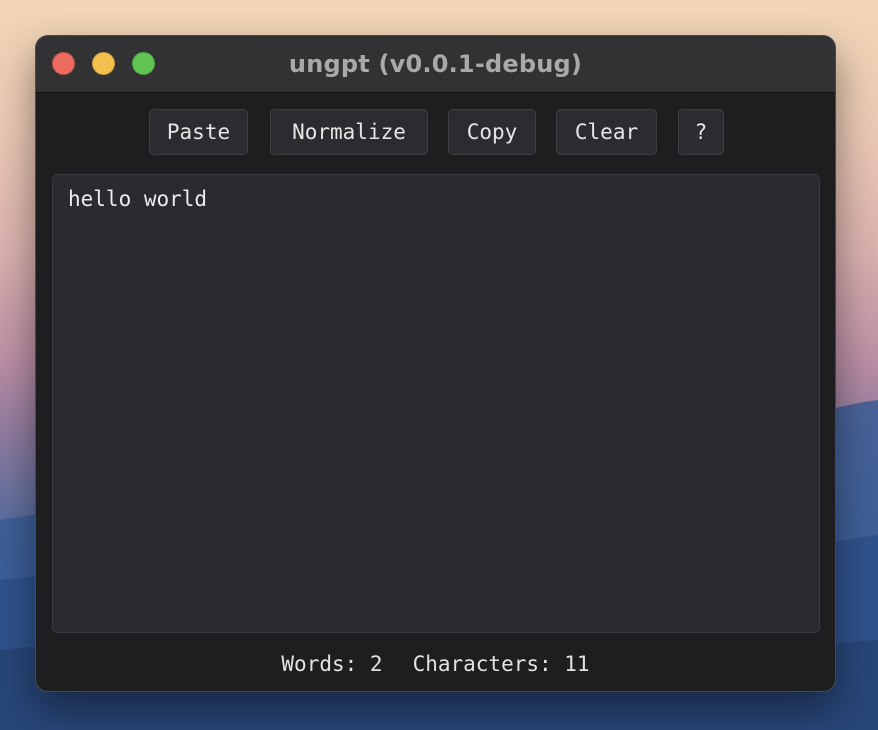  Describe the element at coordinates (349, 132) in the screenshot. I see `normalize-button: Normalize` at that location.